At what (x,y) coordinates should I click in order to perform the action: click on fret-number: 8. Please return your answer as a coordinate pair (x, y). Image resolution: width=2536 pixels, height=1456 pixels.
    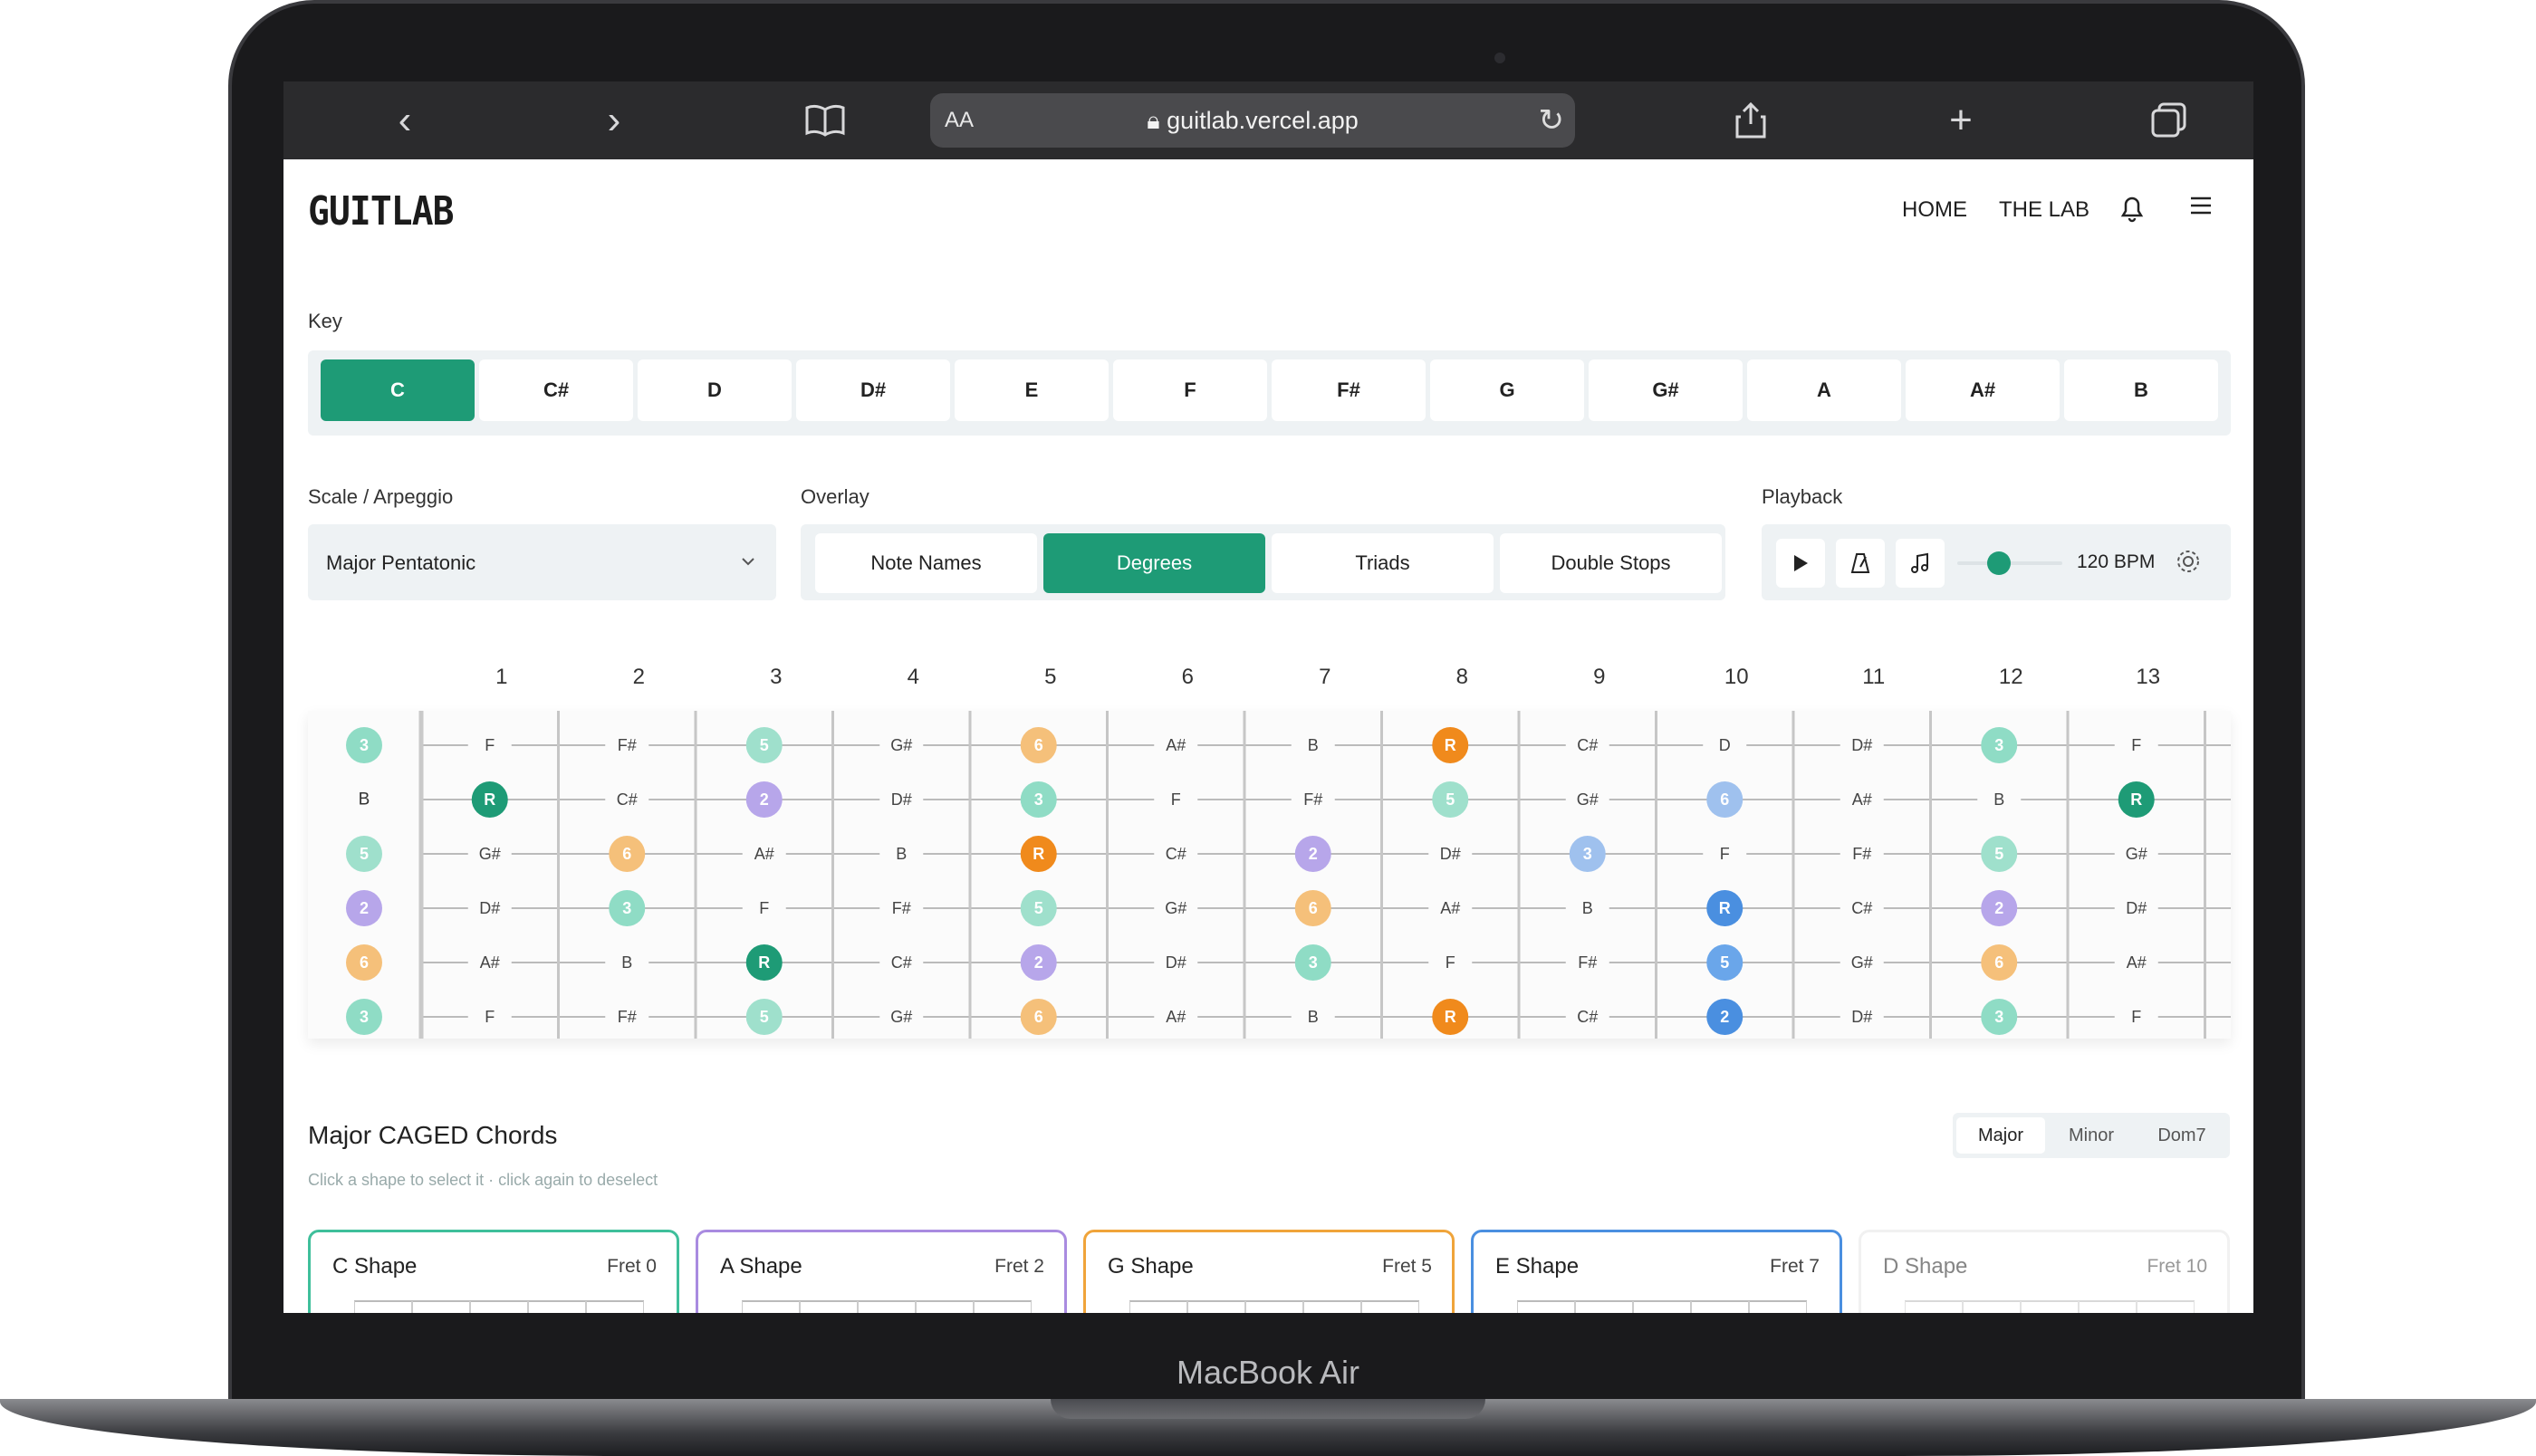
    Looking at the image, I should click on (1461, 677).